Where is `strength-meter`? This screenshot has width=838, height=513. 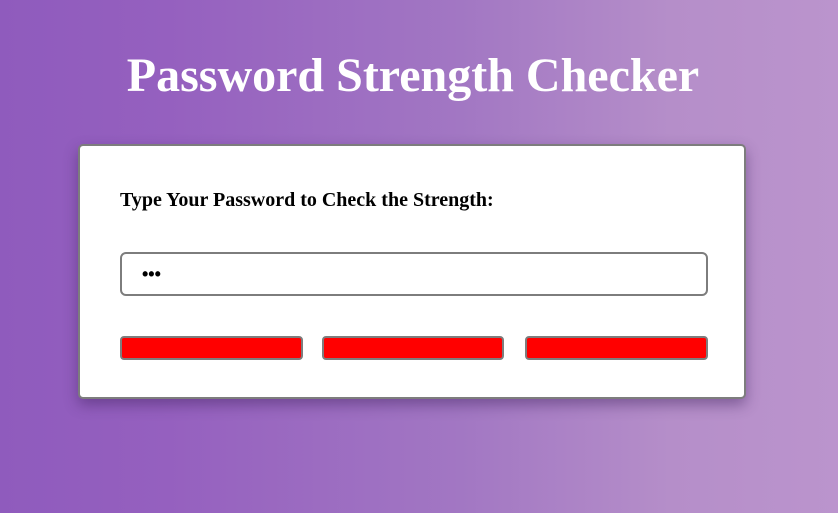
strength-meter is located at coordinates (414, 348).